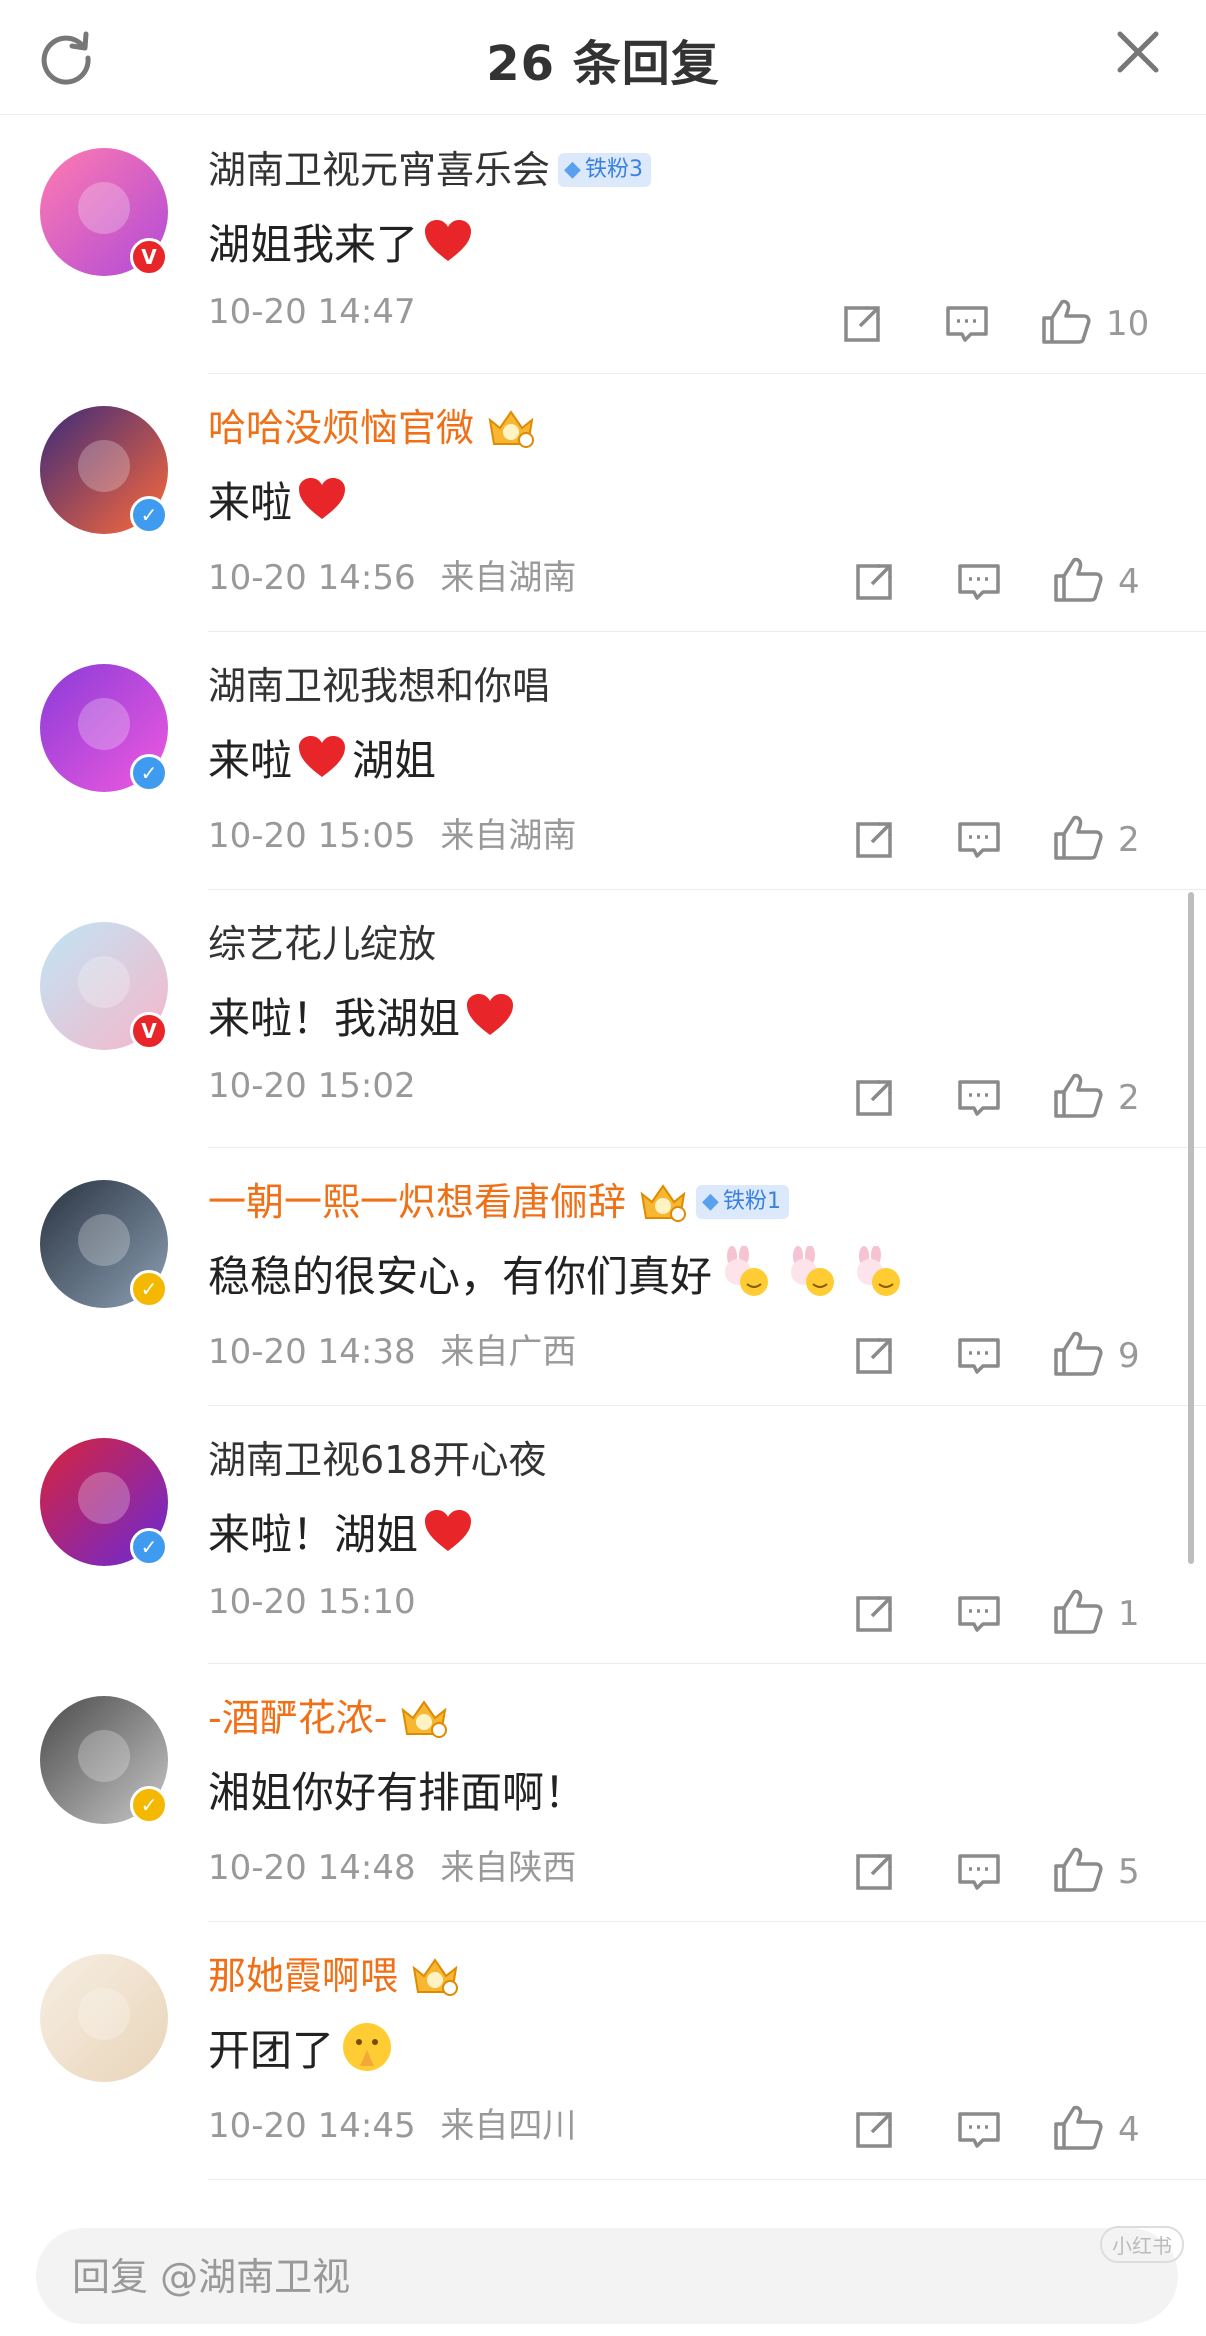 This screenshot has height=2336, width=1206. I want to click on comment-item: ✓ 哈哈没烦恼官微 来啦 10-20 14:56 来自湖南 4, so click(603, 503).